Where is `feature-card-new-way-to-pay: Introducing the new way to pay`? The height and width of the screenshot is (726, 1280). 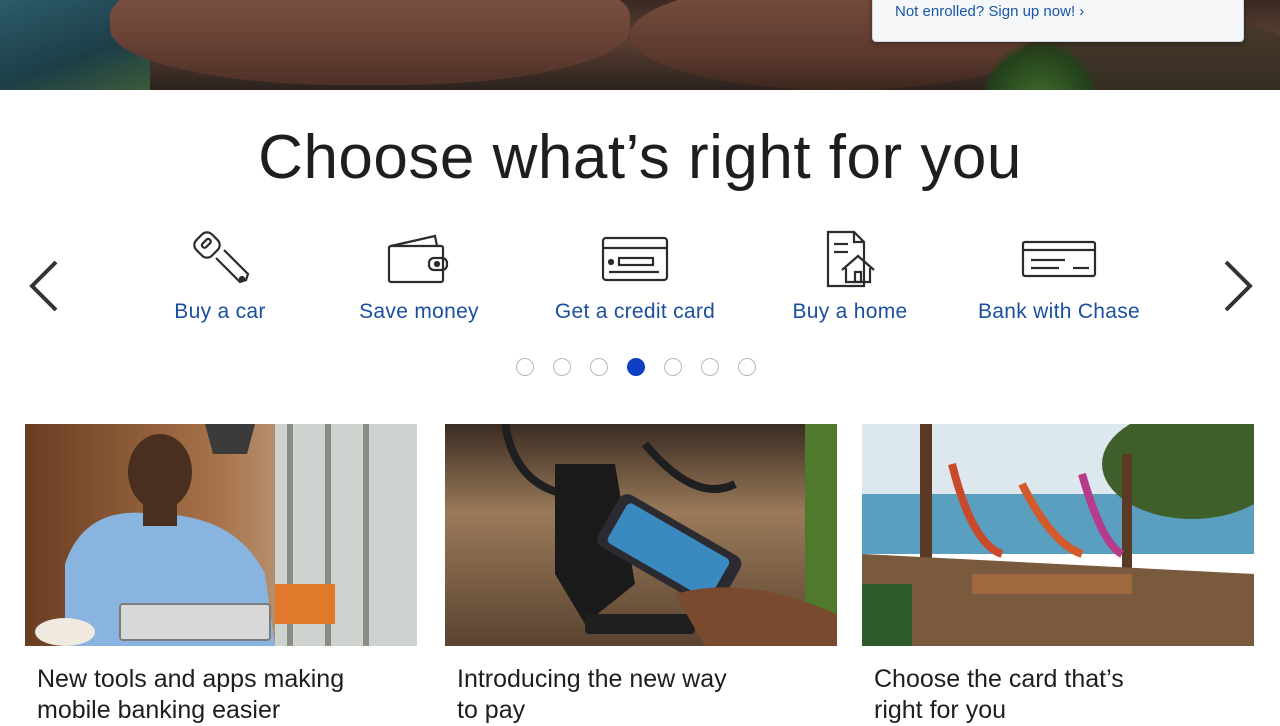
feature-card-new-way-to-pay: Introducing the new way to pay is located at coordinates (641, 575).